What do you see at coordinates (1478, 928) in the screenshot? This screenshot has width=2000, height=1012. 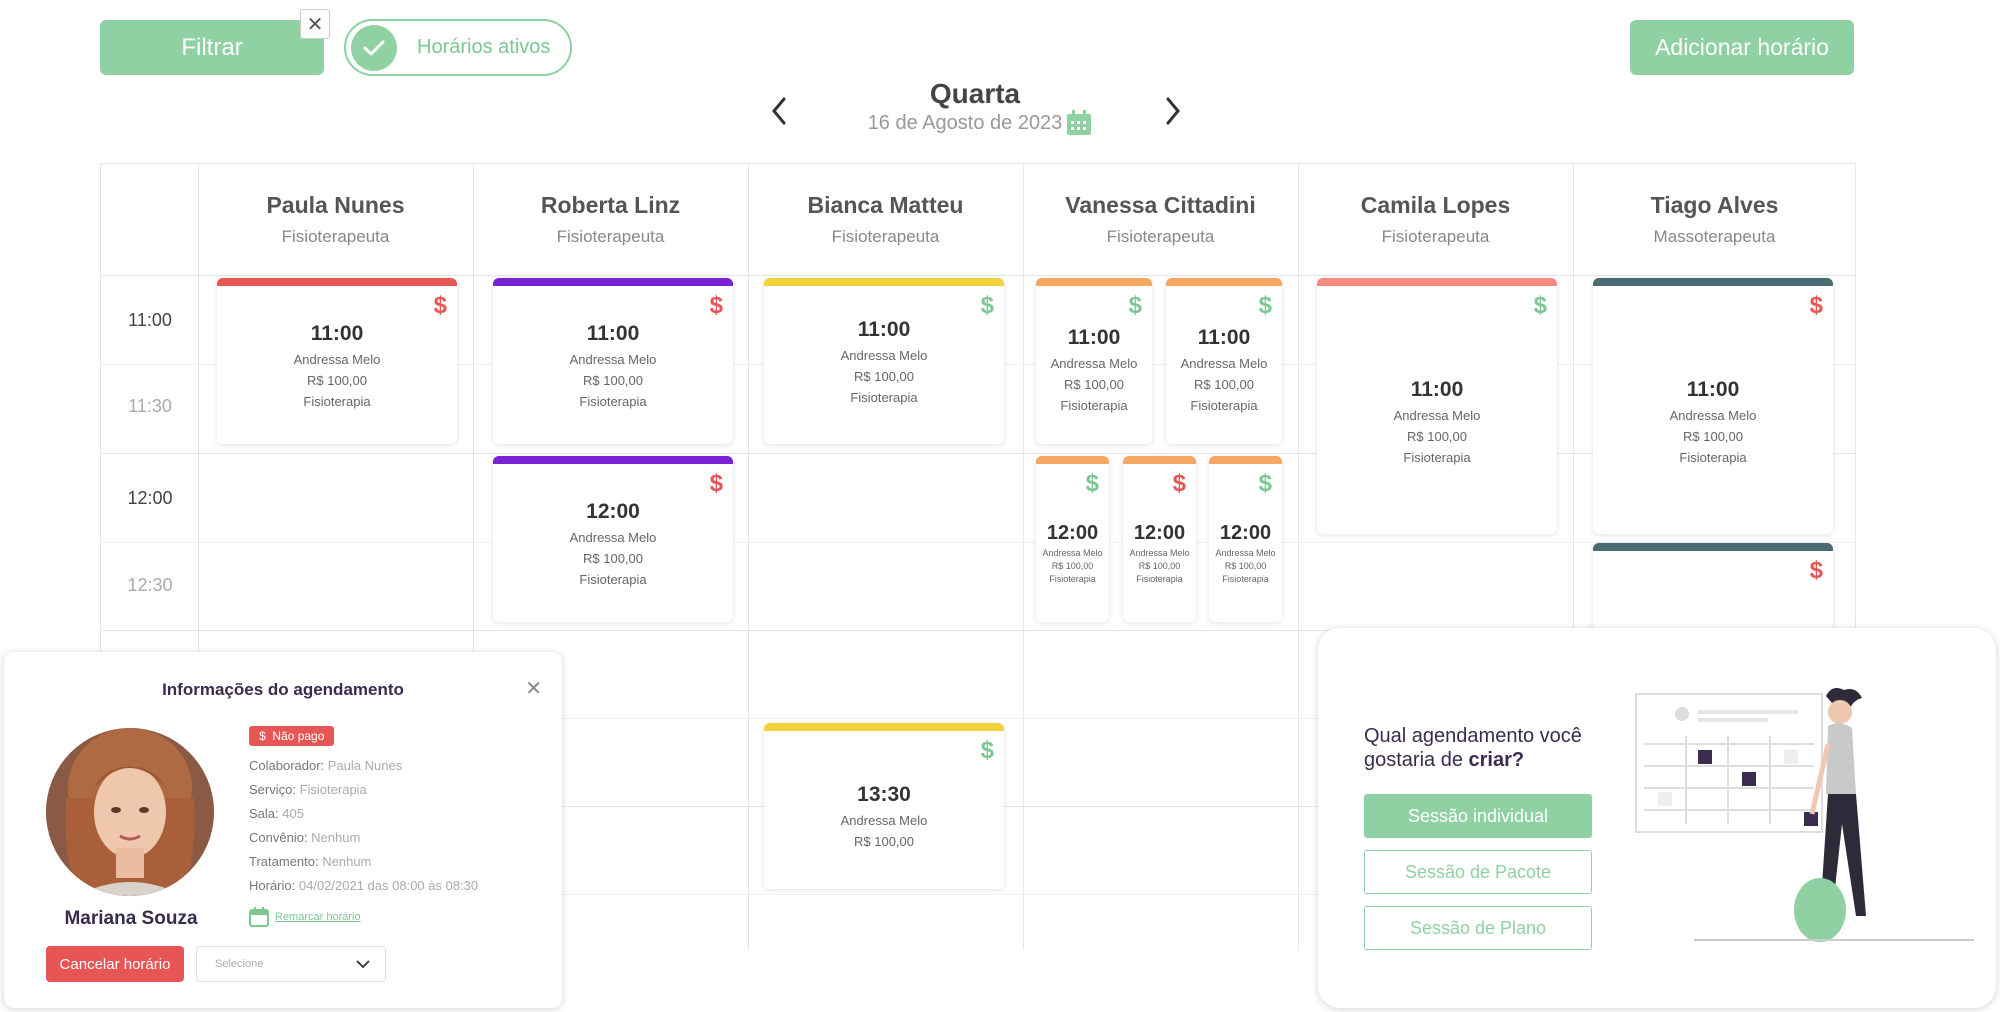 I see `plan-session-button: Sessão de Plano` at bounding box center [1478, 928].